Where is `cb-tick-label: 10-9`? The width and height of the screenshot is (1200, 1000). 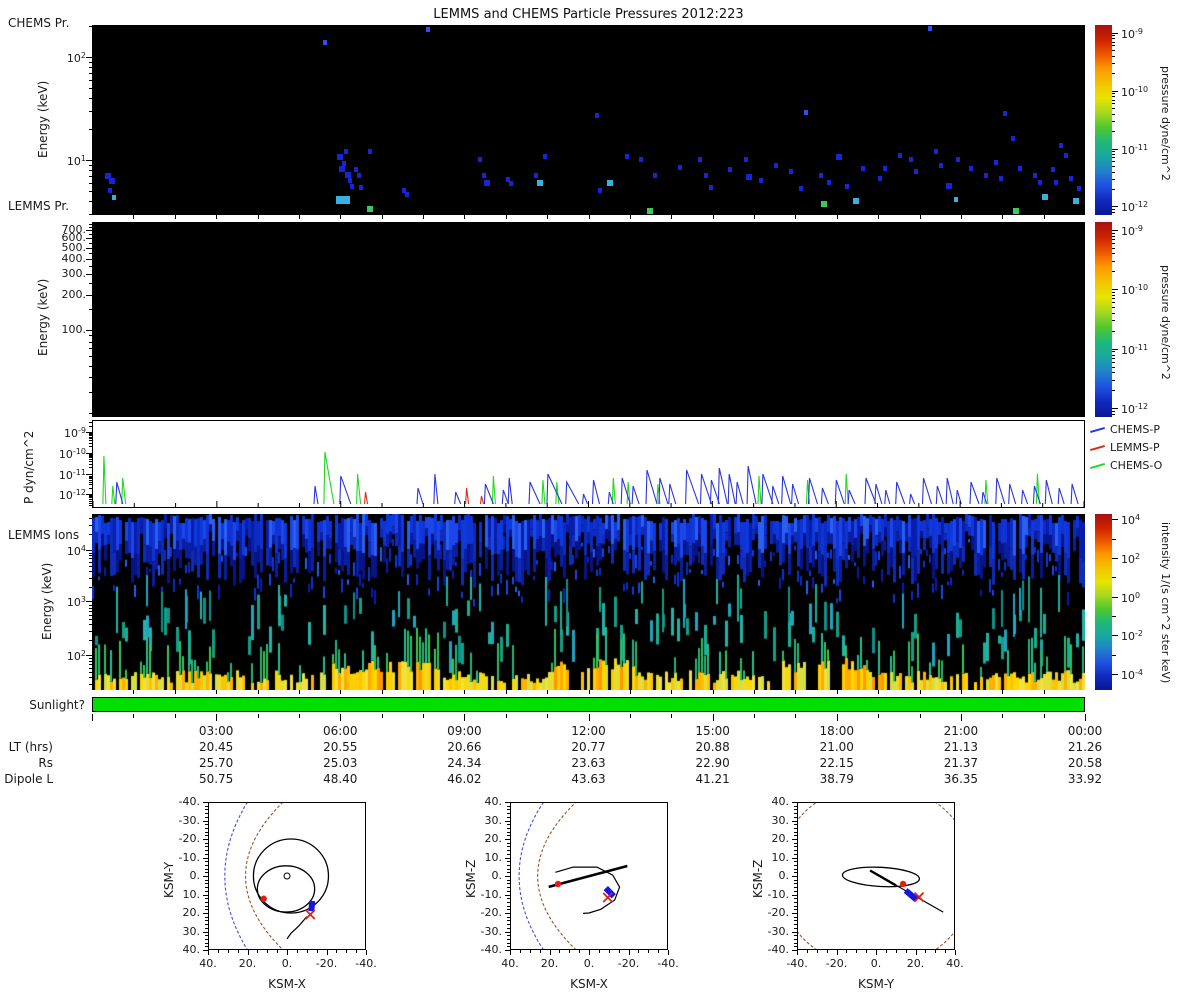
cb-tick-label: 10-9 is located at coordinates (1132, 33).